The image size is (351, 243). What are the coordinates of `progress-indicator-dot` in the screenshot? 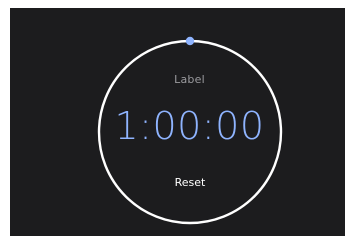 It's located at (190, 41).